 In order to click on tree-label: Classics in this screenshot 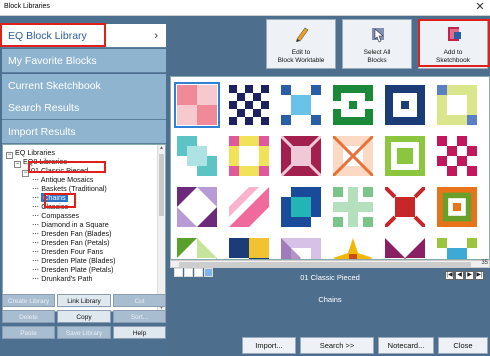, I will do `click(54, 206)`.